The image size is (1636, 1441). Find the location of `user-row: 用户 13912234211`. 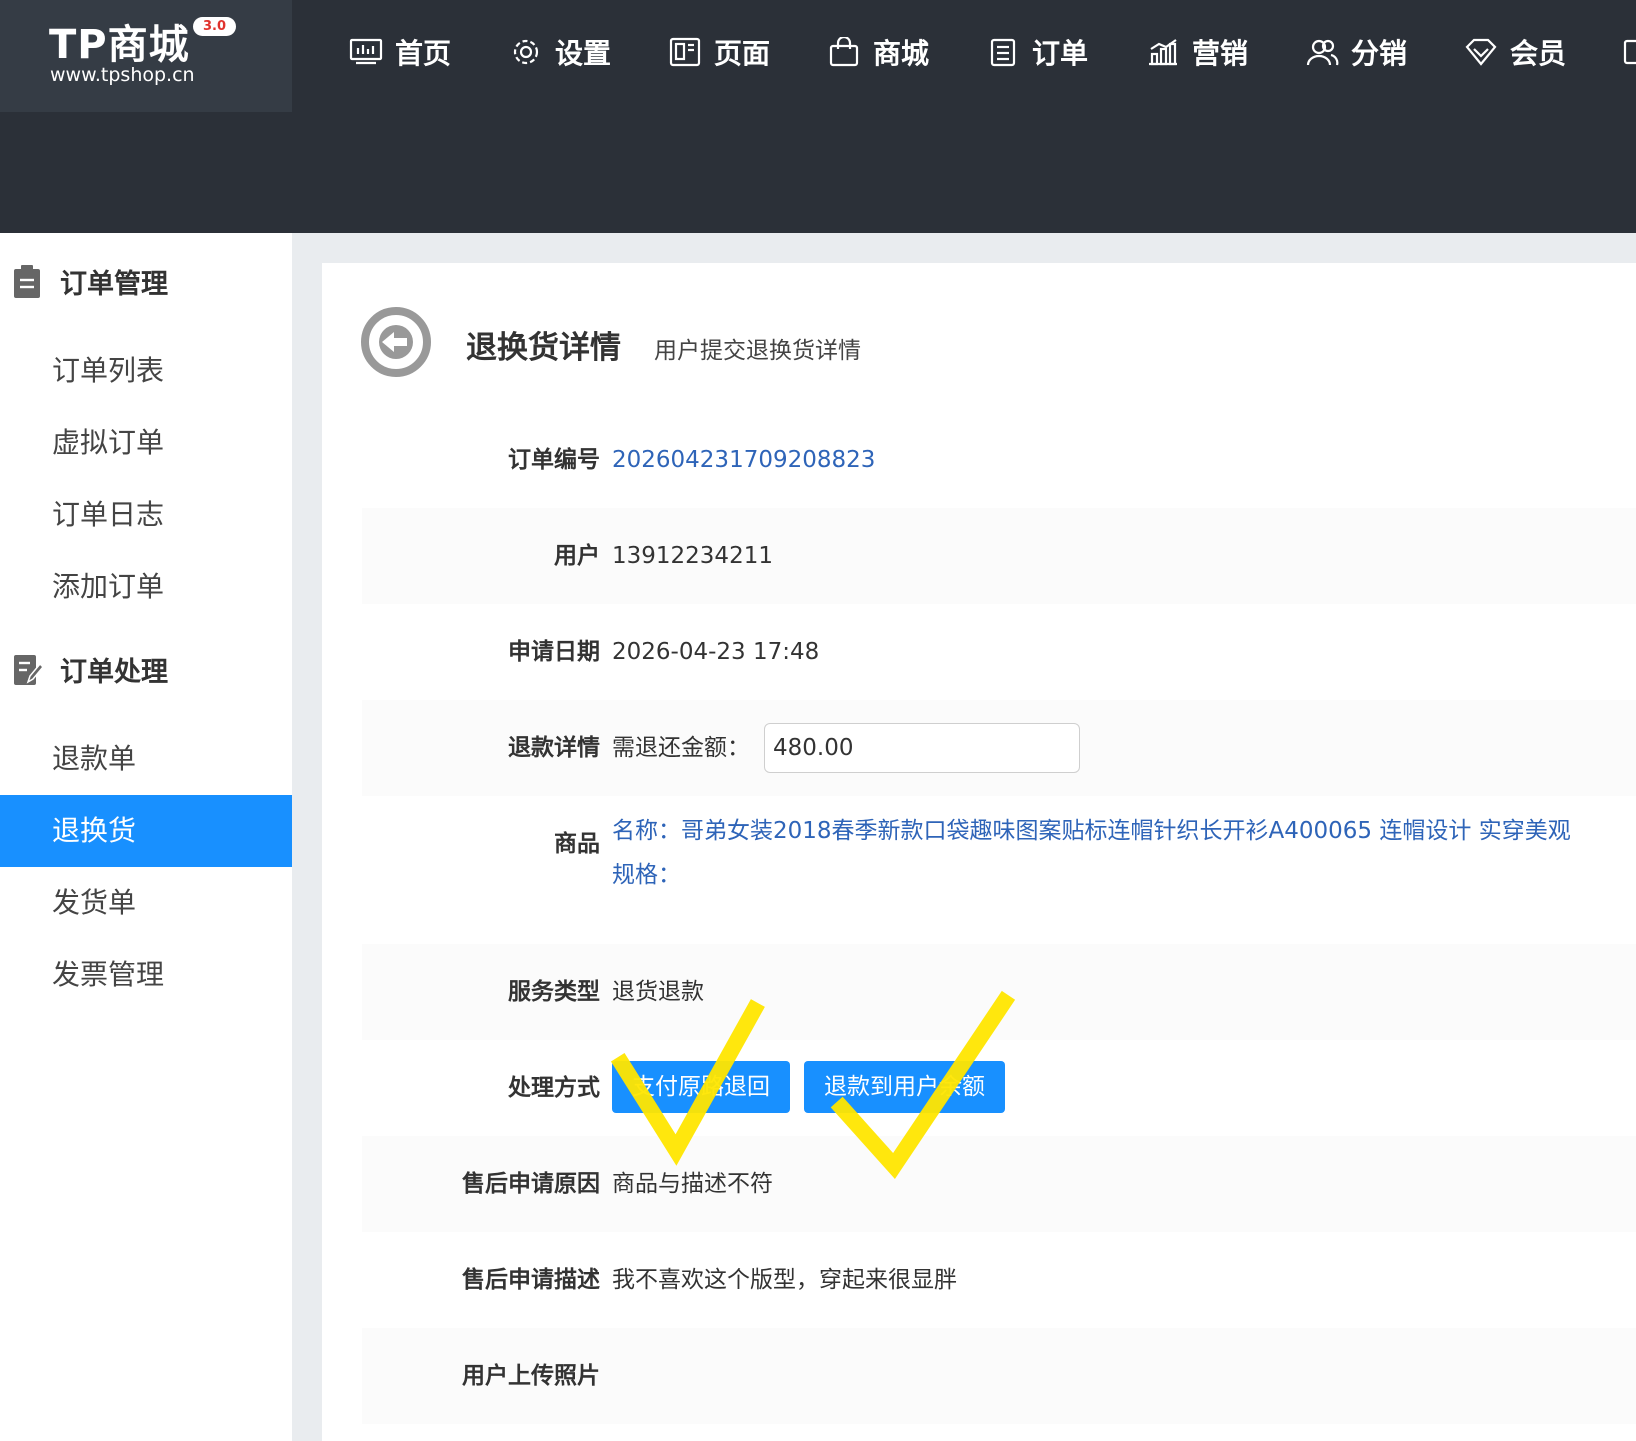

user-row: 用户 13912234211 is located at coordinates (999, 556).